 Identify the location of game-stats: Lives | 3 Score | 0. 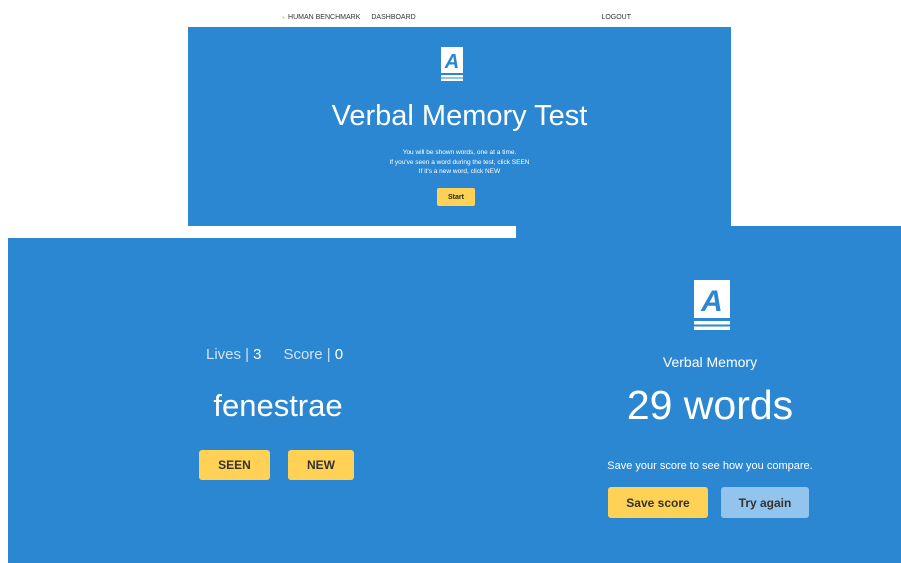
(274, 354).